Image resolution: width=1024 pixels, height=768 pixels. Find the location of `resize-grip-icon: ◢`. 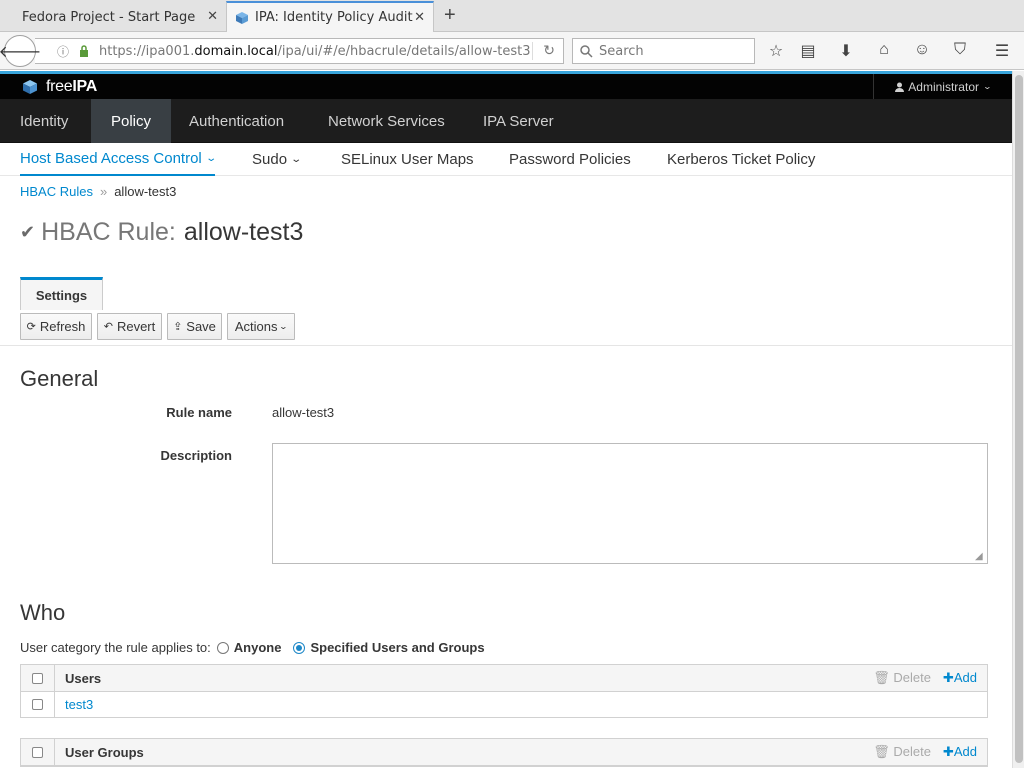

resize-grip-icon: ◢ is located at coordinates (979, 556).